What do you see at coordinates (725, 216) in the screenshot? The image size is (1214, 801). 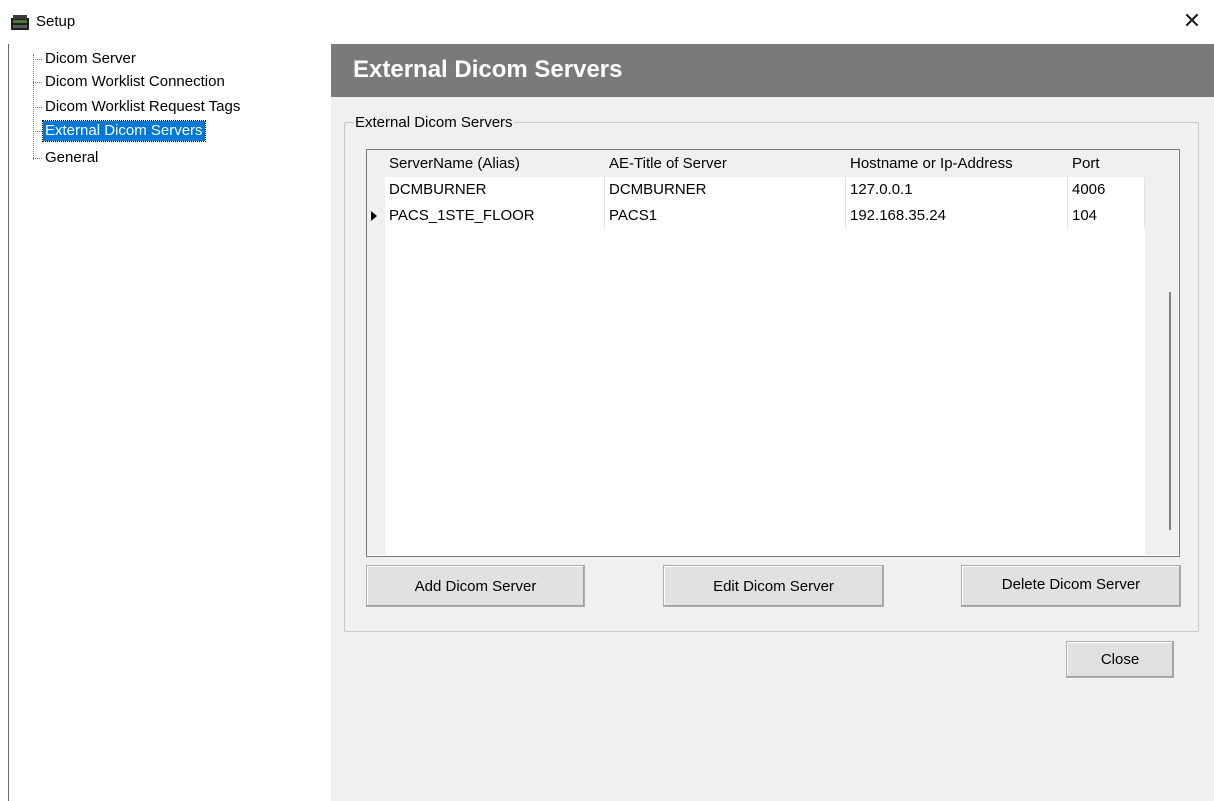 I see `cell-ae-title: PACS1` at bounding box center [725, 216].